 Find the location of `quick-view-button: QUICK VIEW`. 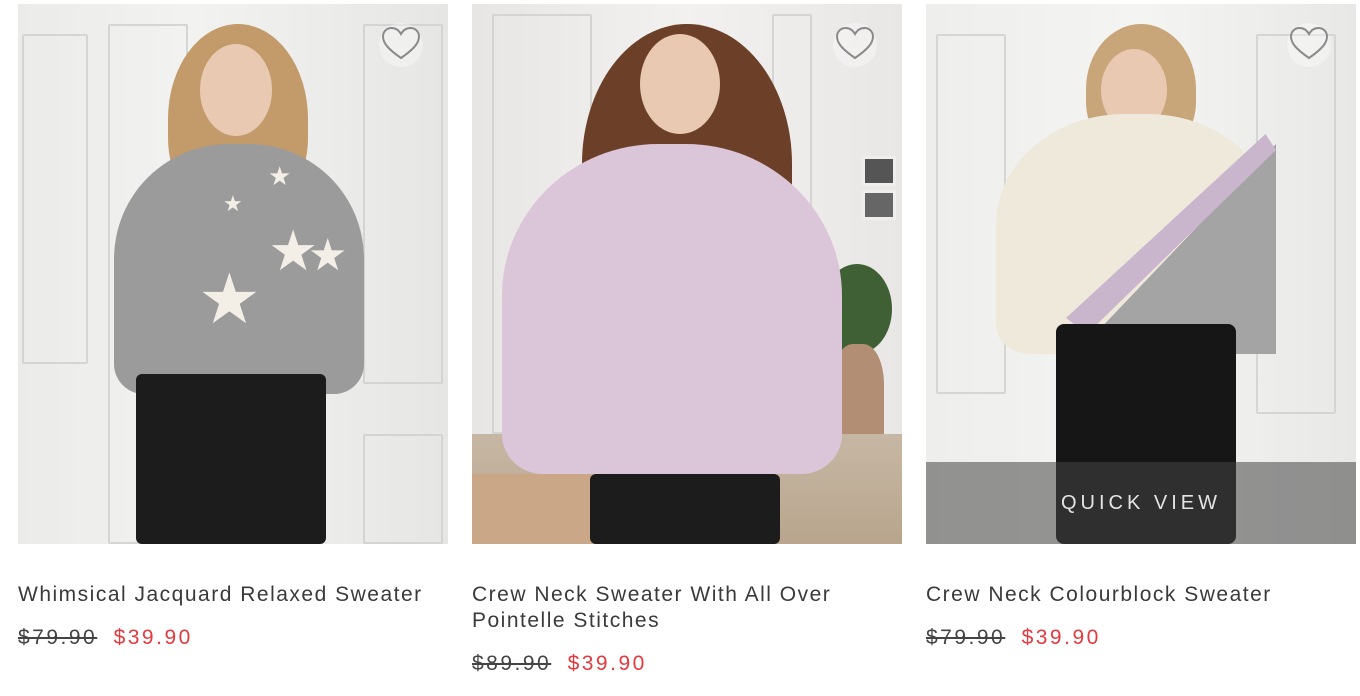

quick-view-button: QUICK VIEW is located at coordinates (1141, 503).